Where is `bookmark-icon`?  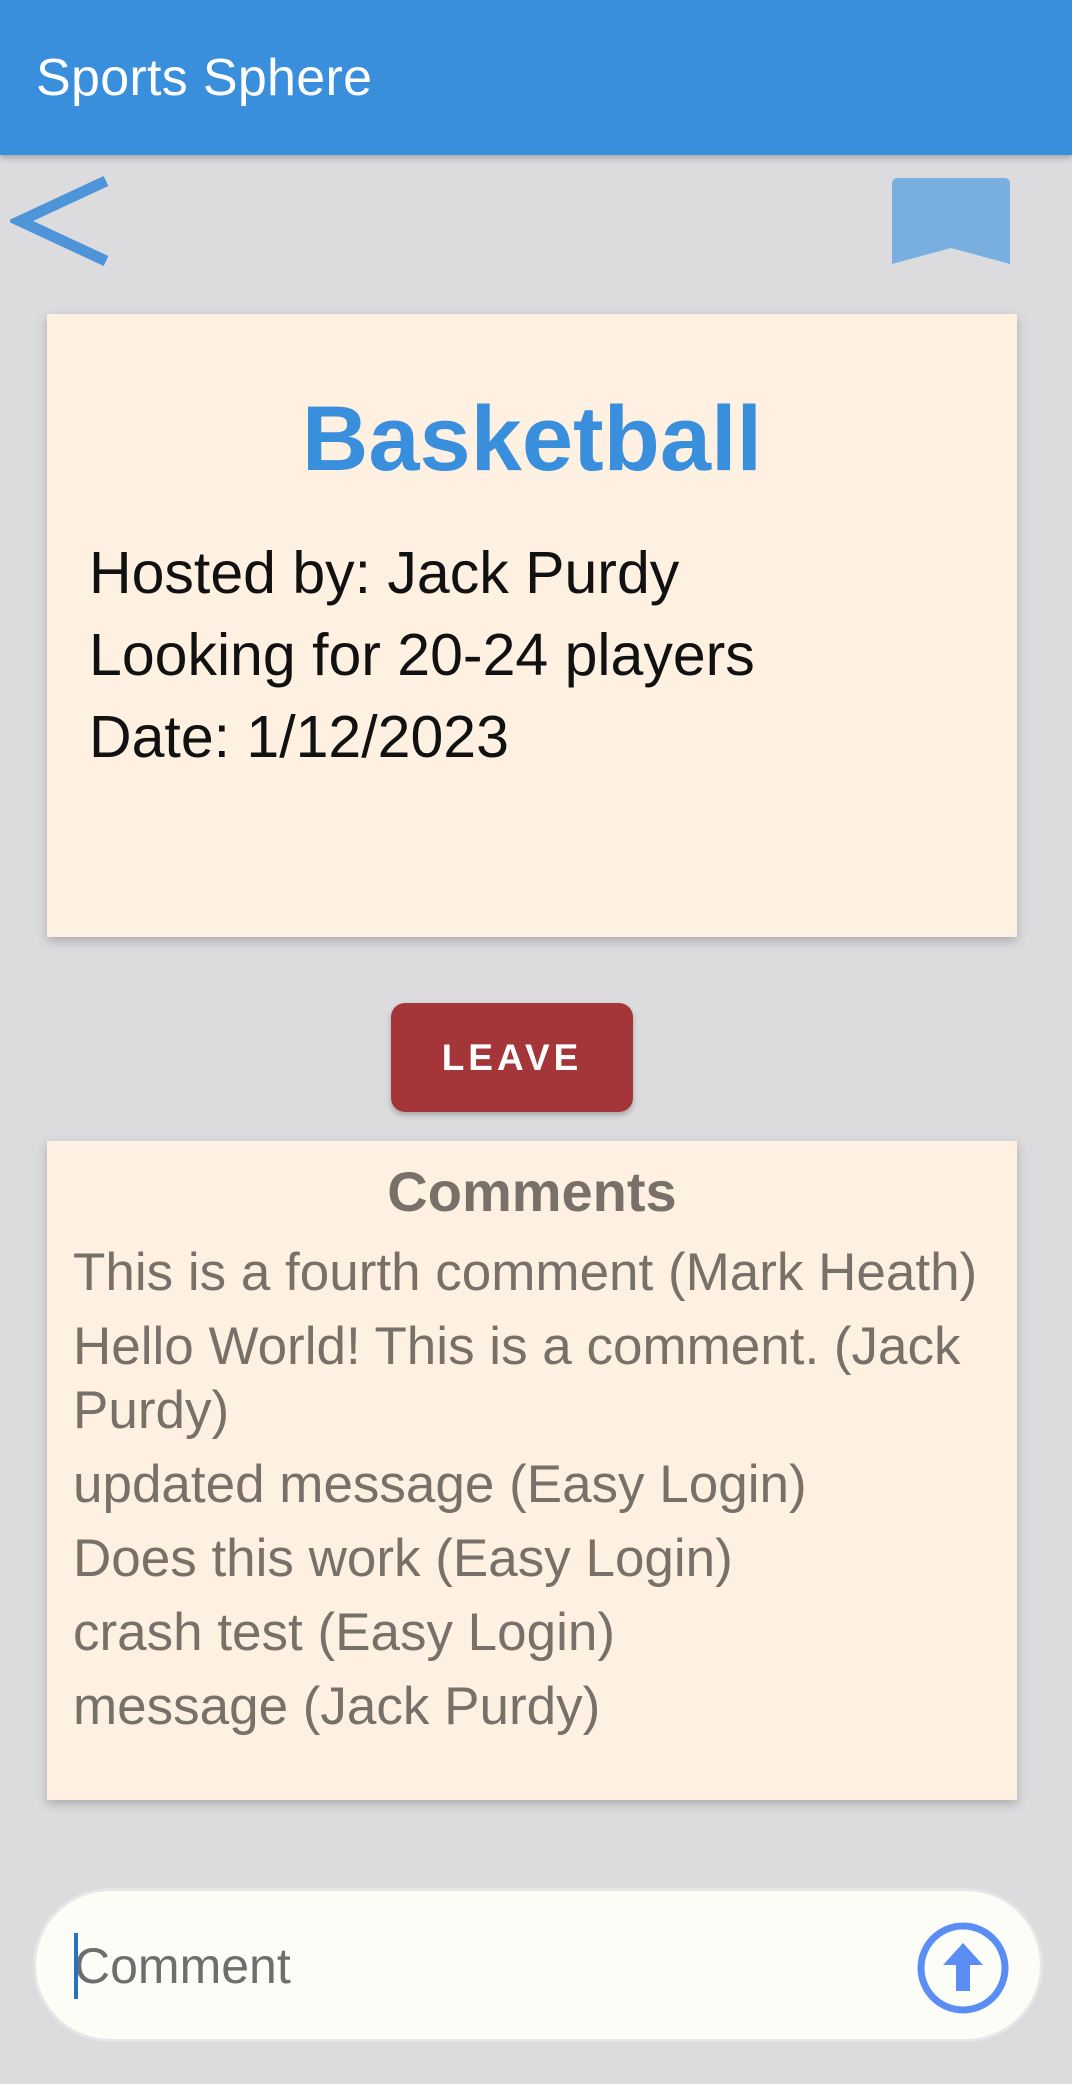
bookmark-icon is located at coordinates (951, 221).